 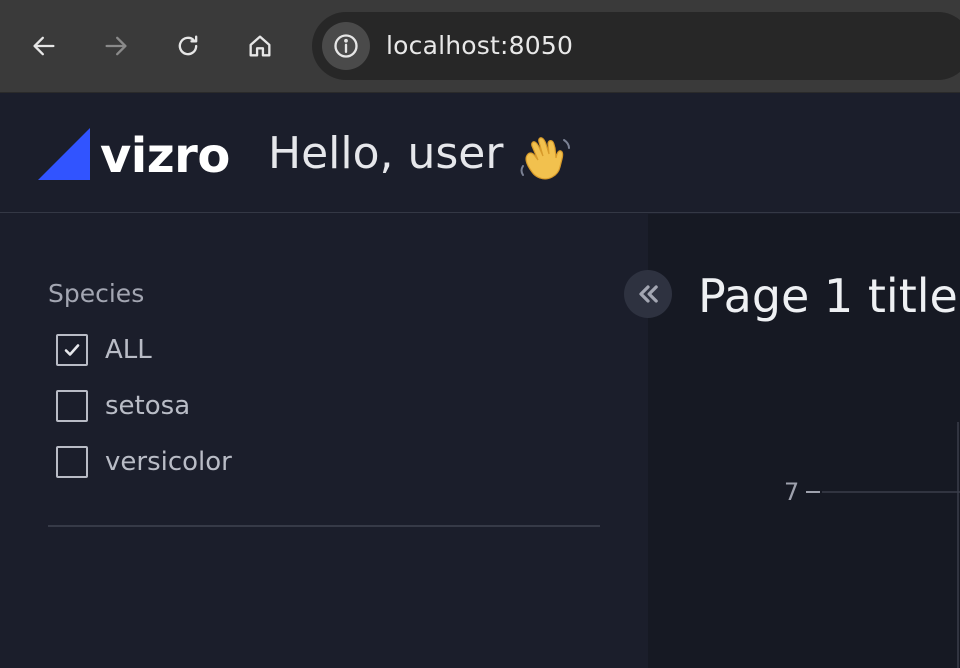 I want to click on scatter-chart, so click(x=864, y=541).